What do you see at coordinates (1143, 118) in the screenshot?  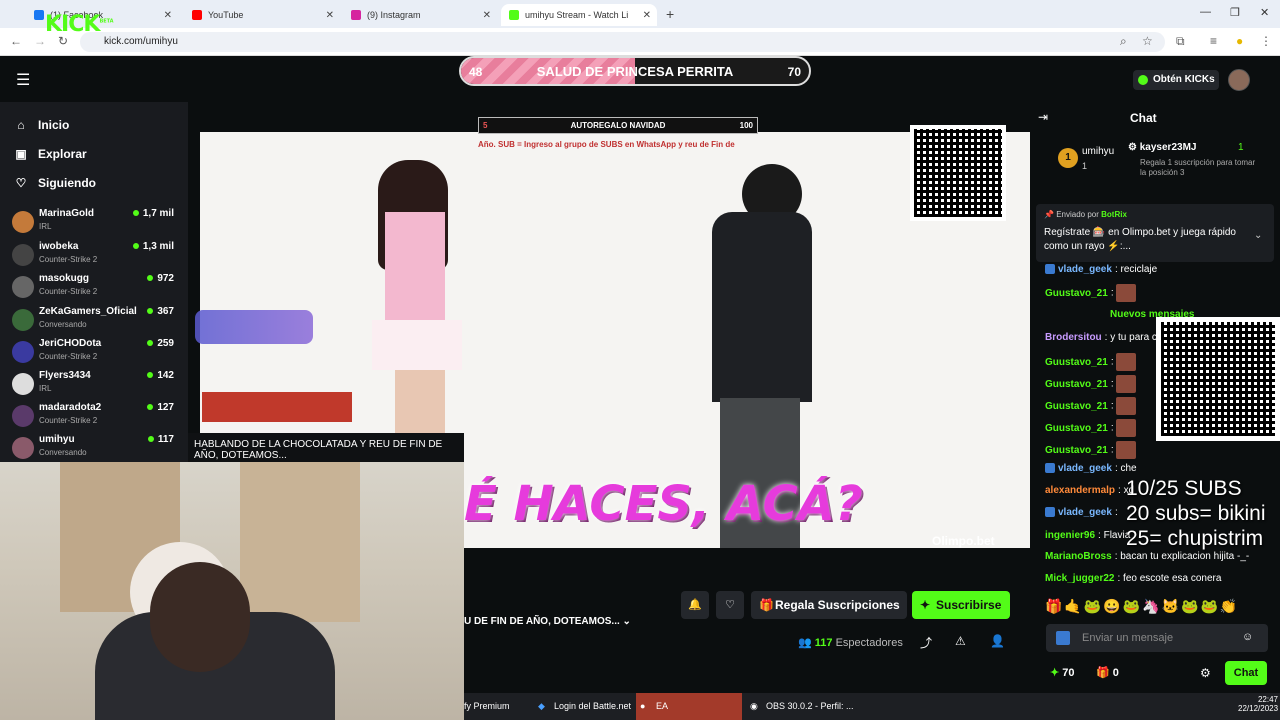 I see `chat-title: Chat` at bounding box center [1143, 118].